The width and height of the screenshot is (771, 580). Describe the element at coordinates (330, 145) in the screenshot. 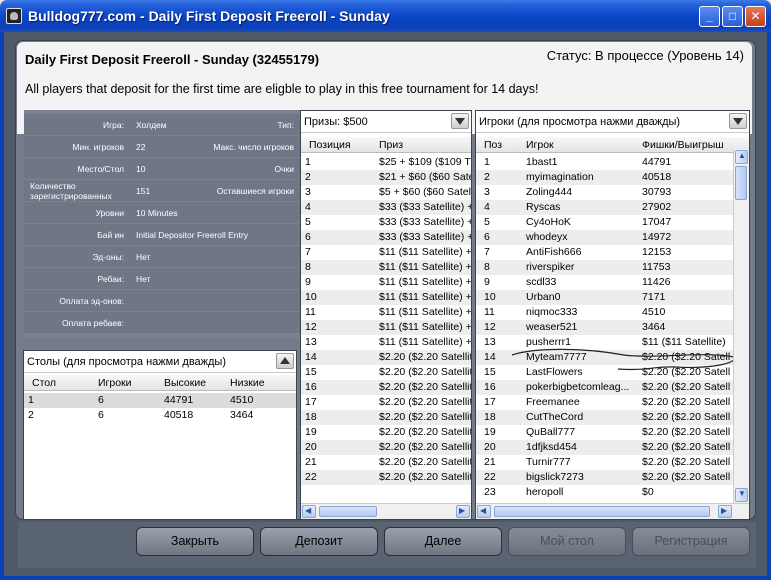

I see `col-position: Позиция` at that location.